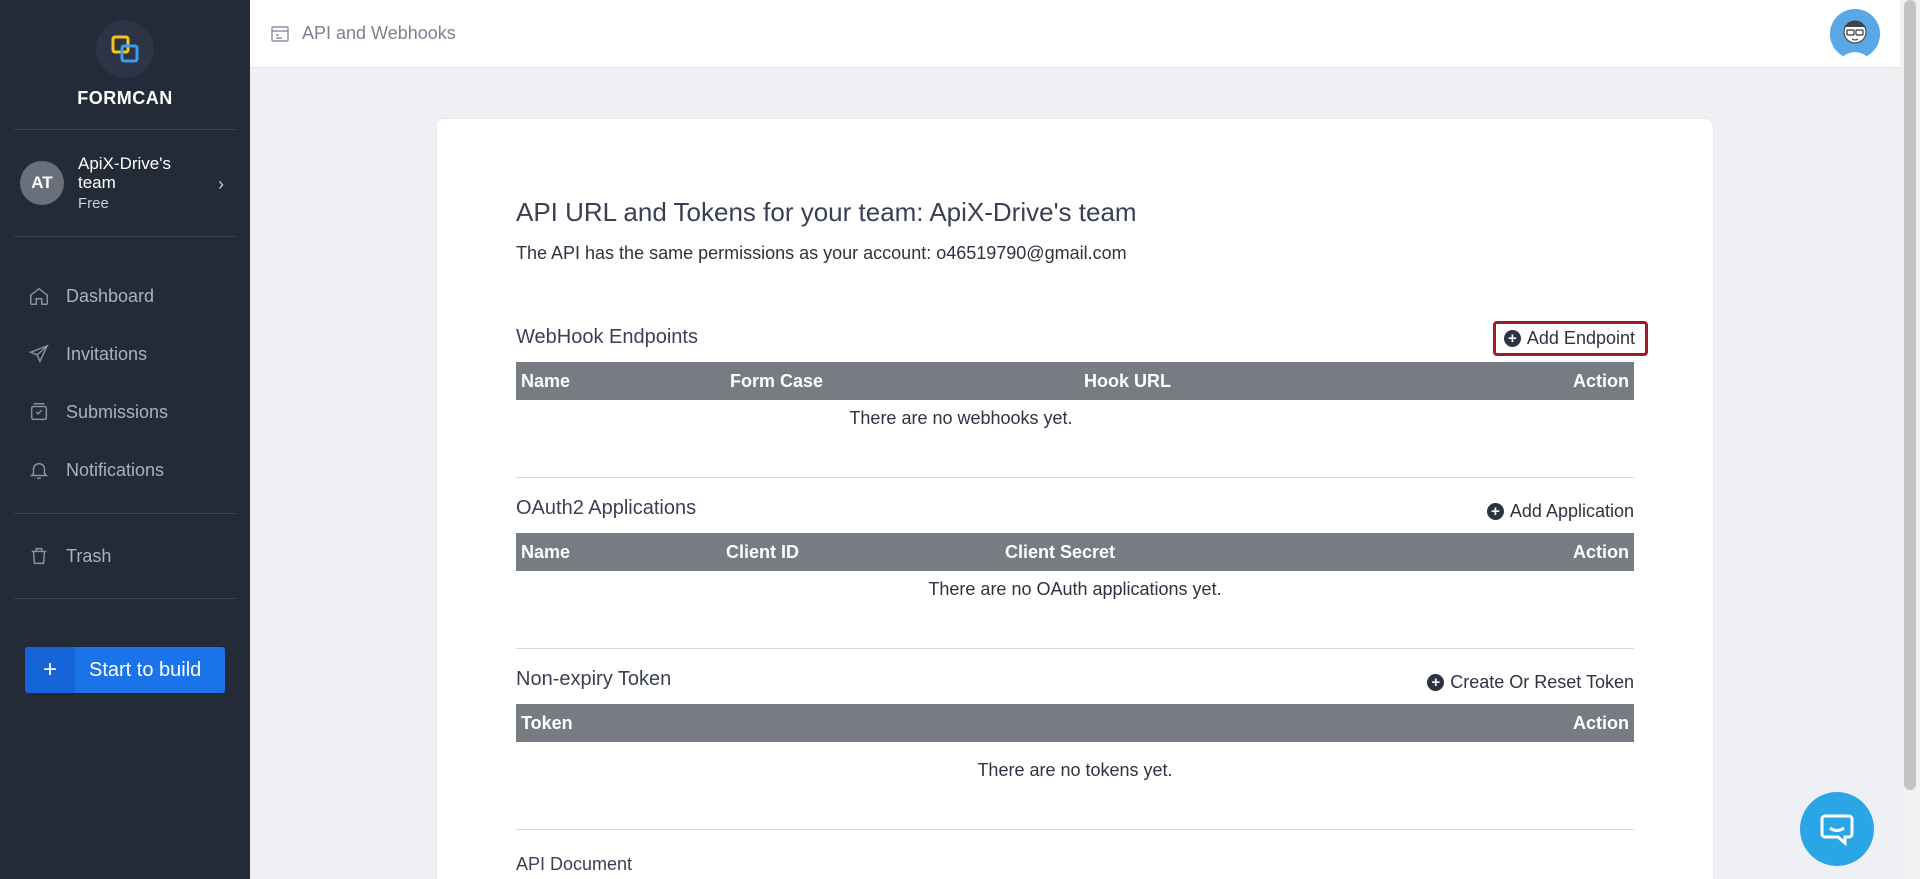 This screenshot has height=879, width=1920. I want to click on api-document-link: API Document, so click(574, 864).